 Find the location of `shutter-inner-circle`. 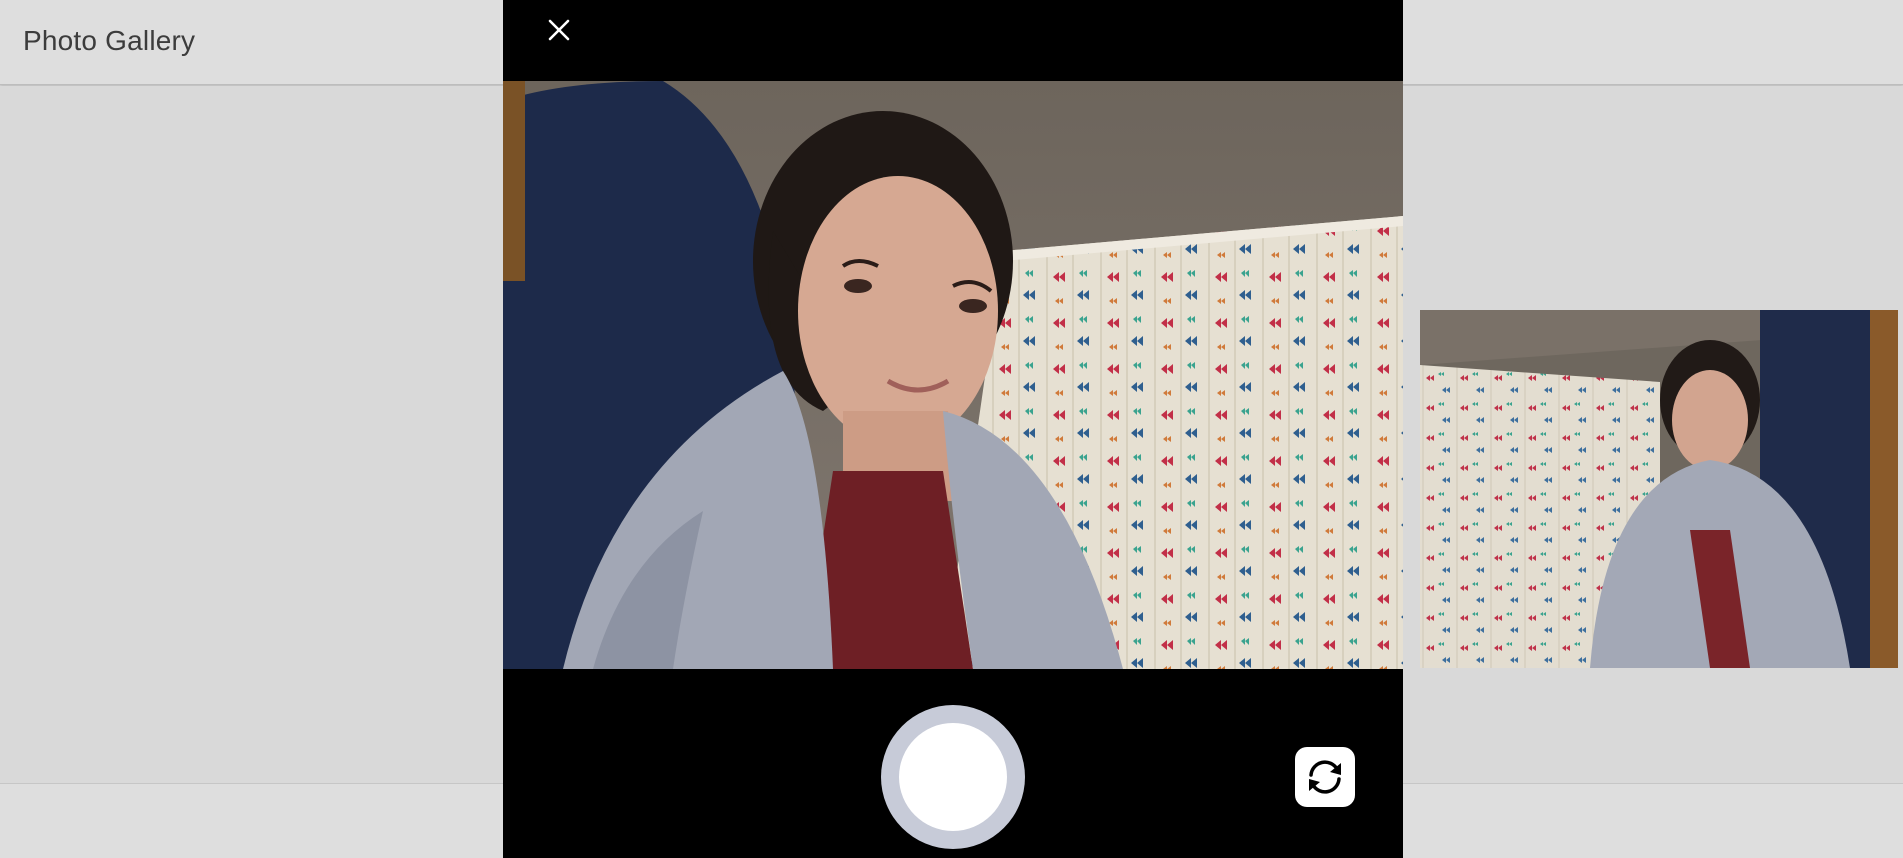

shutter-inner-circle is located at coordinates (953, 777).